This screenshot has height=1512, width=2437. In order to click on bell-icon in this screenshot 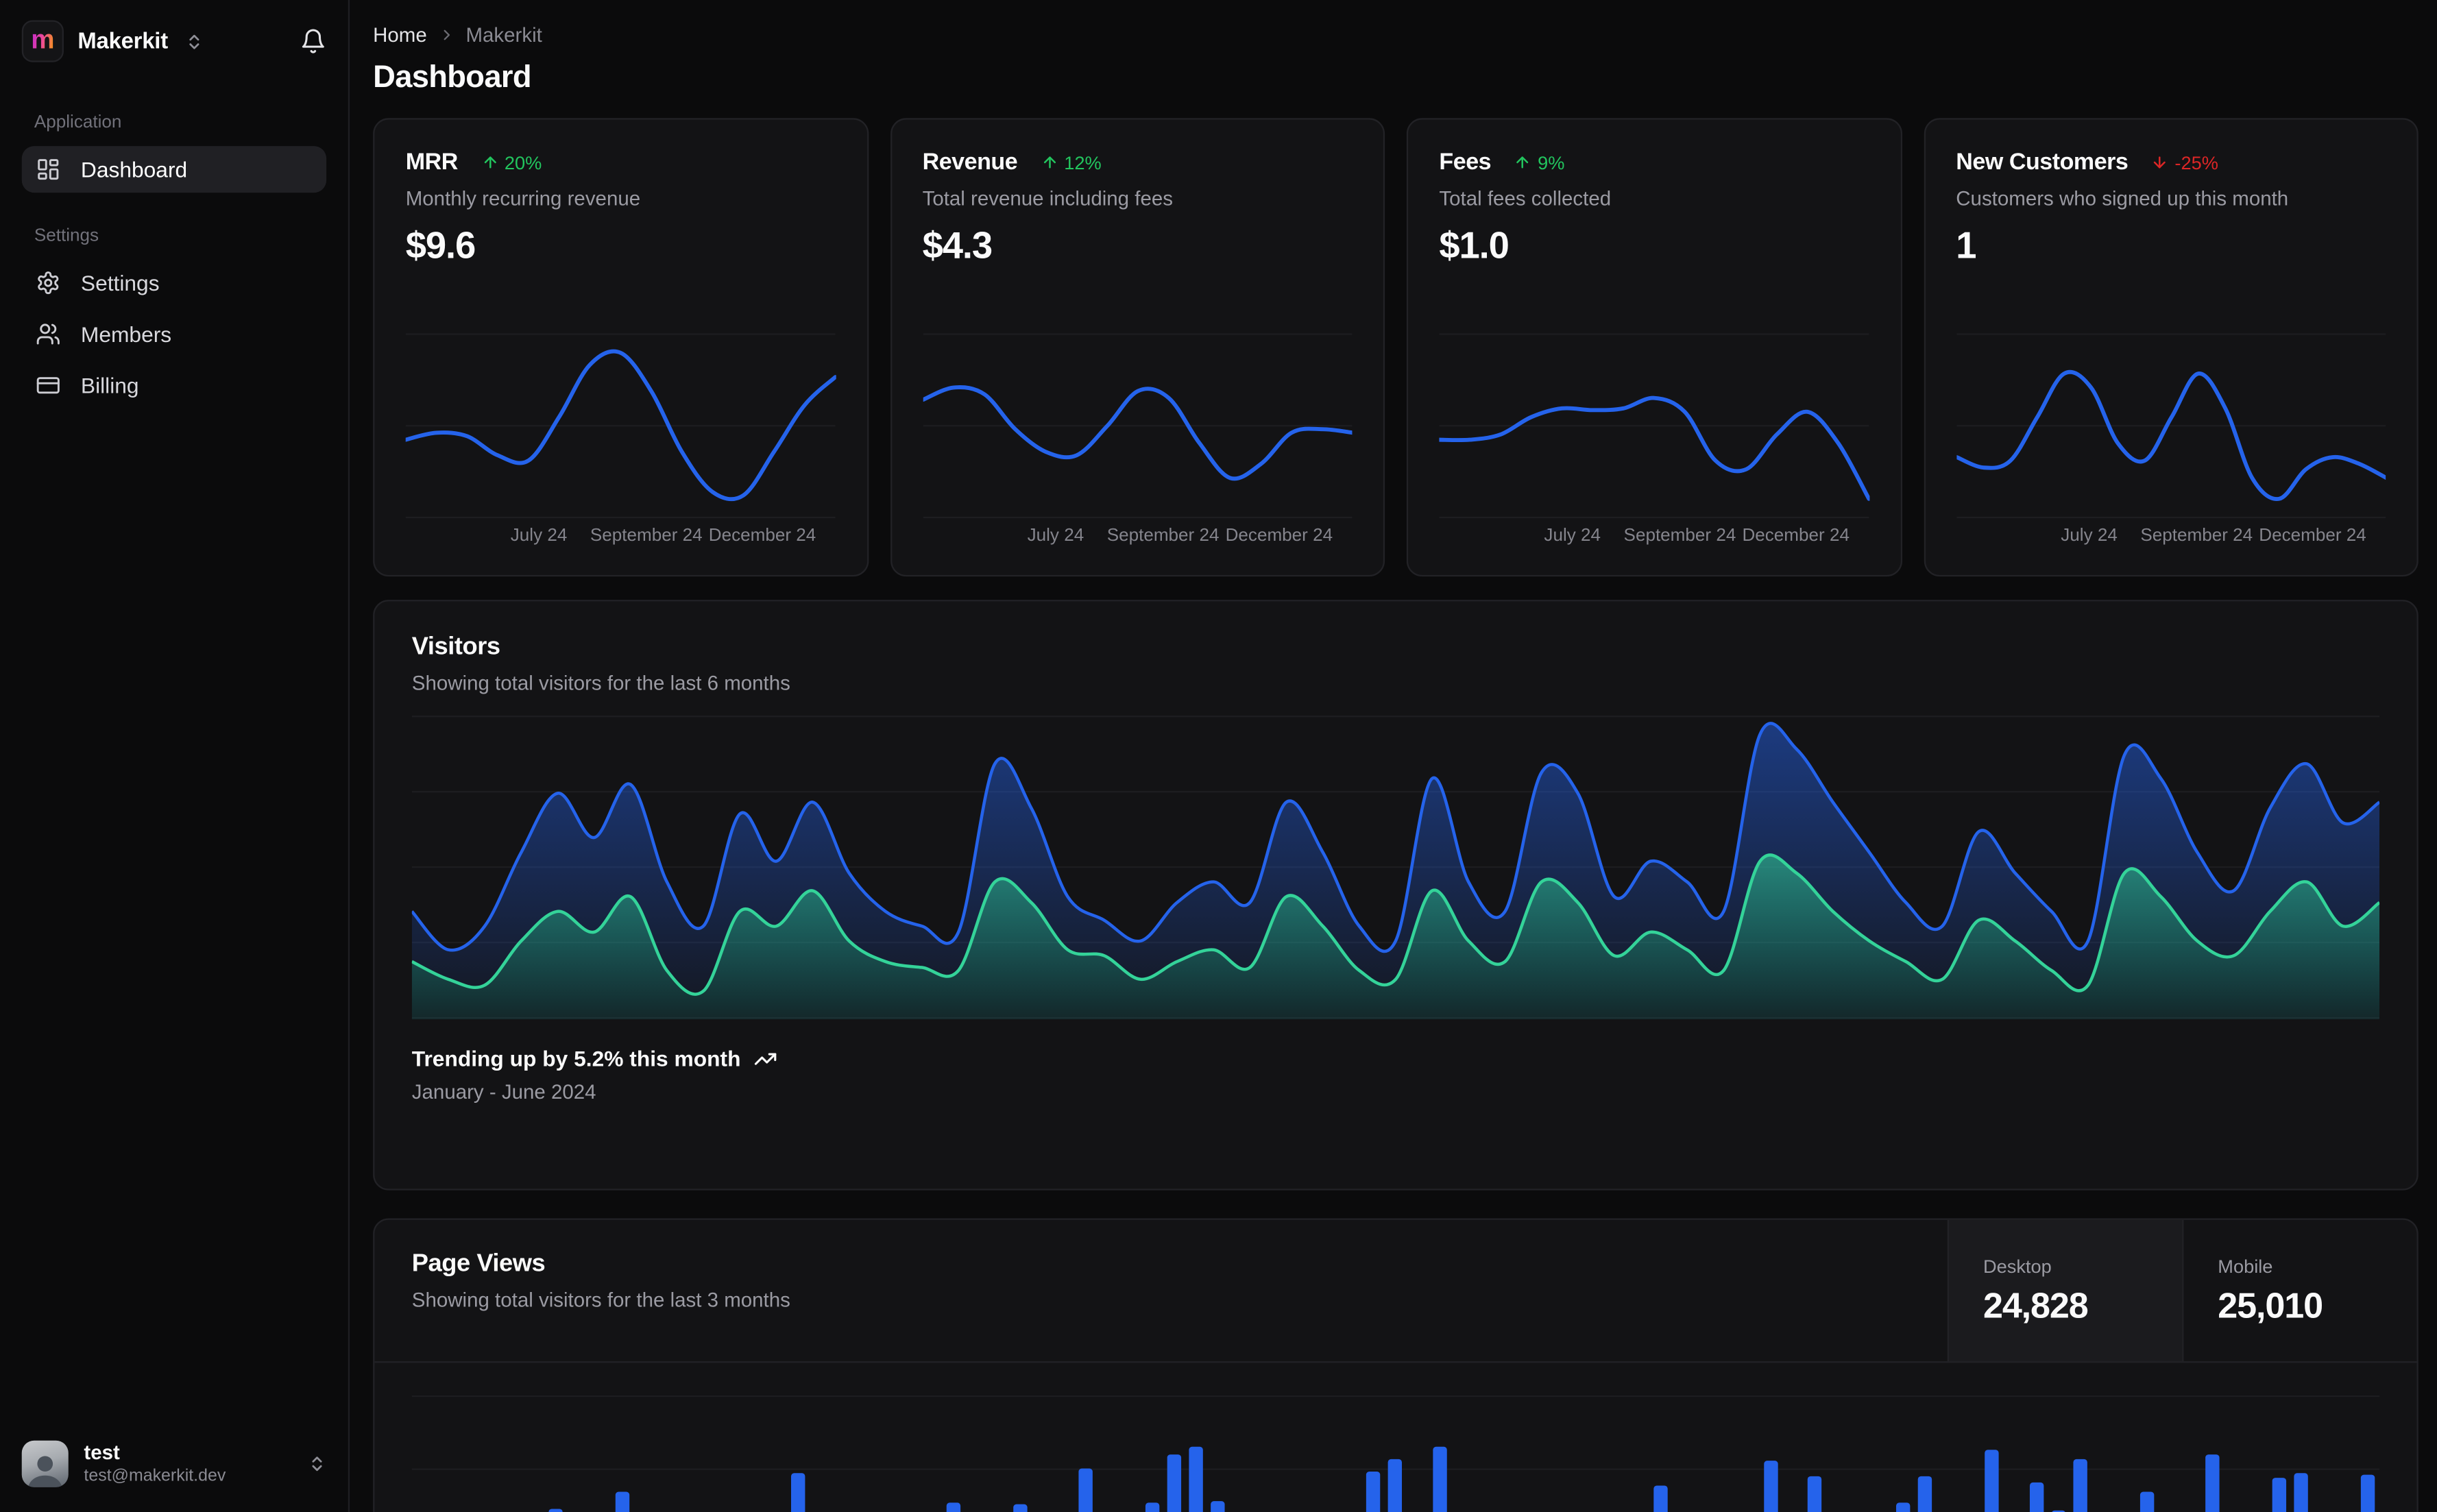, I will do `click(313, 41)`.